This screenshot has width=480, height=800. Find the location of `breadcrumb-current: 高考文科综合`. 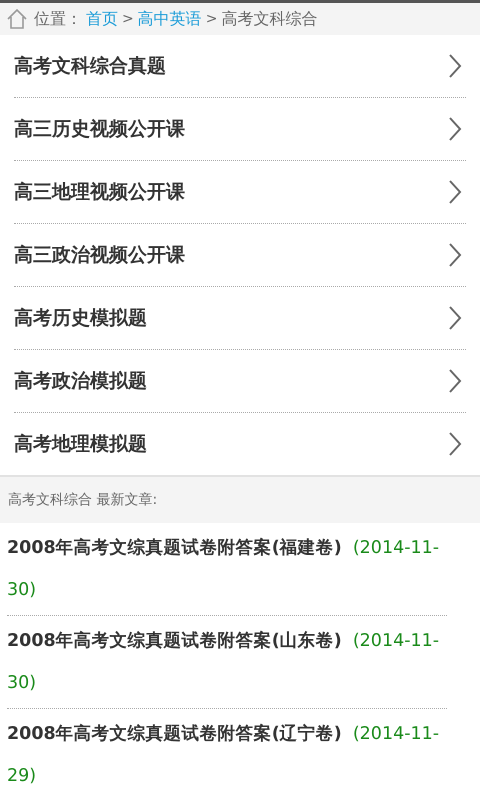

breadcrumb-current: 高考文科综合 is located at coordinates (269, 19).